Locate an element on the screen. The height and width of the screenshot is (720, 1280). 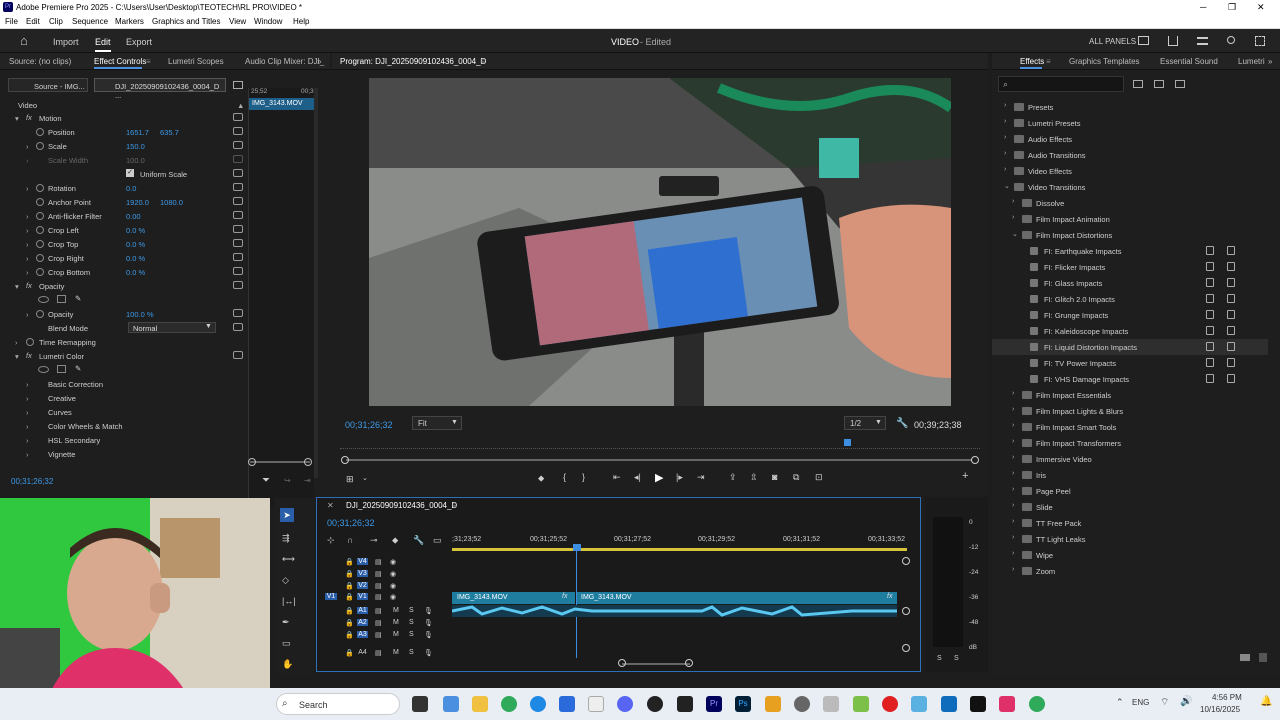
tab-lumetri-scopes: Lumetri Scopes is located at coordinates (196, 61).